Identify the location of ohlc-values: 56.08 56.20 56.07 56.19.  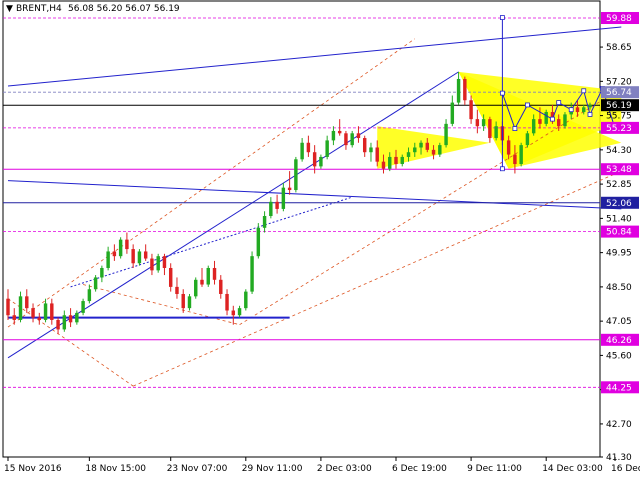
(124, 9).